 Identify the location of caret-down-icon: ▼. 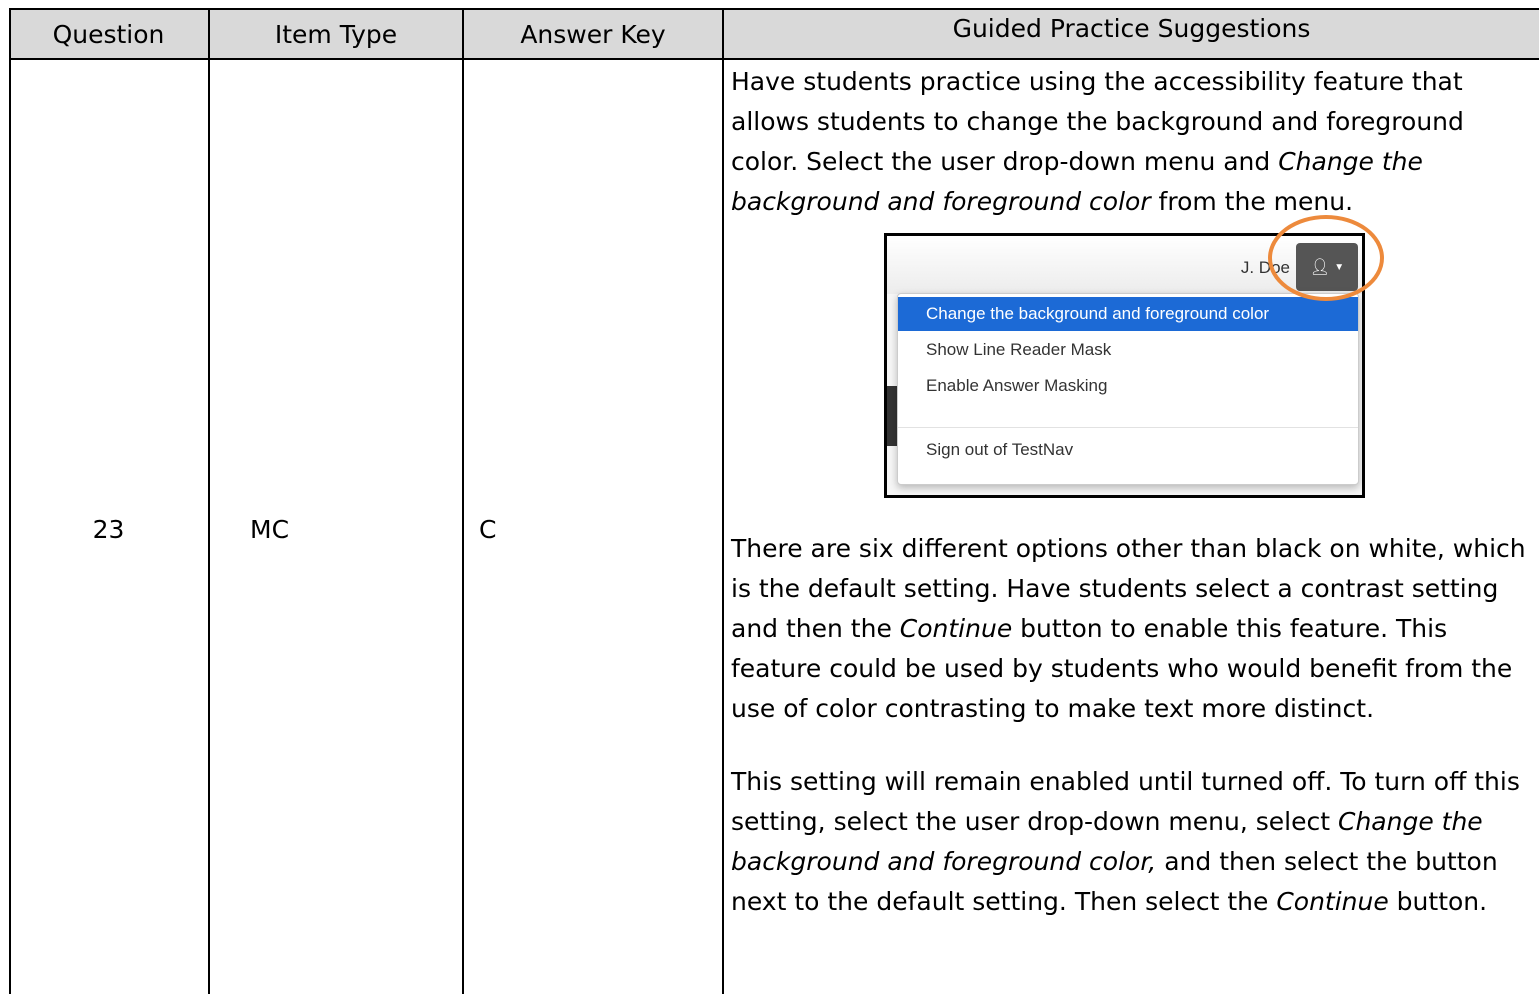
(1339, 267).